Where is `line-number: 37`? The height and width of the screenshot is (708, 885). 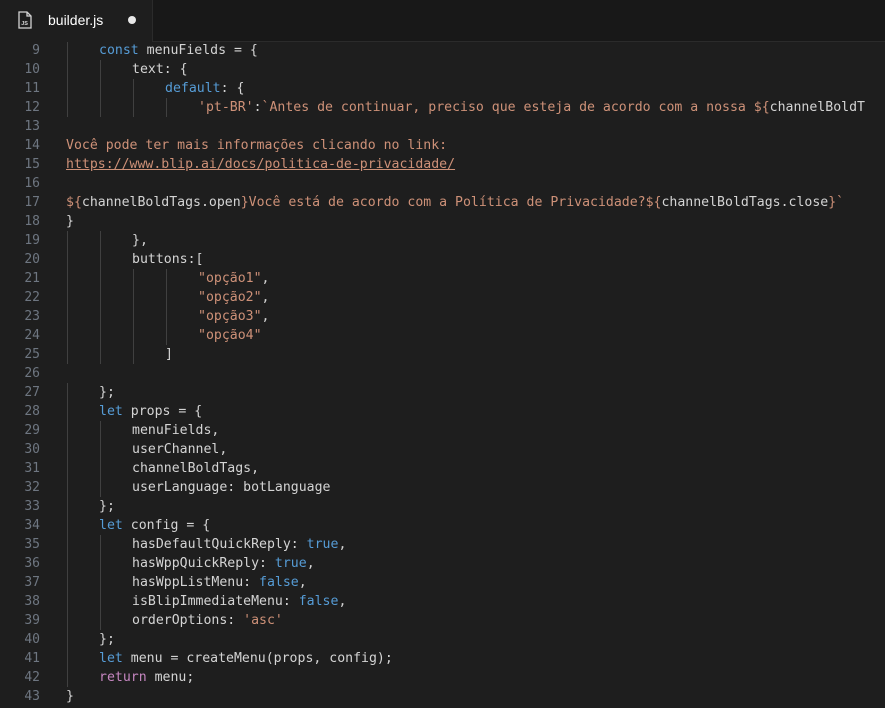
line-number: 37 is located at coordinates (32, 582).